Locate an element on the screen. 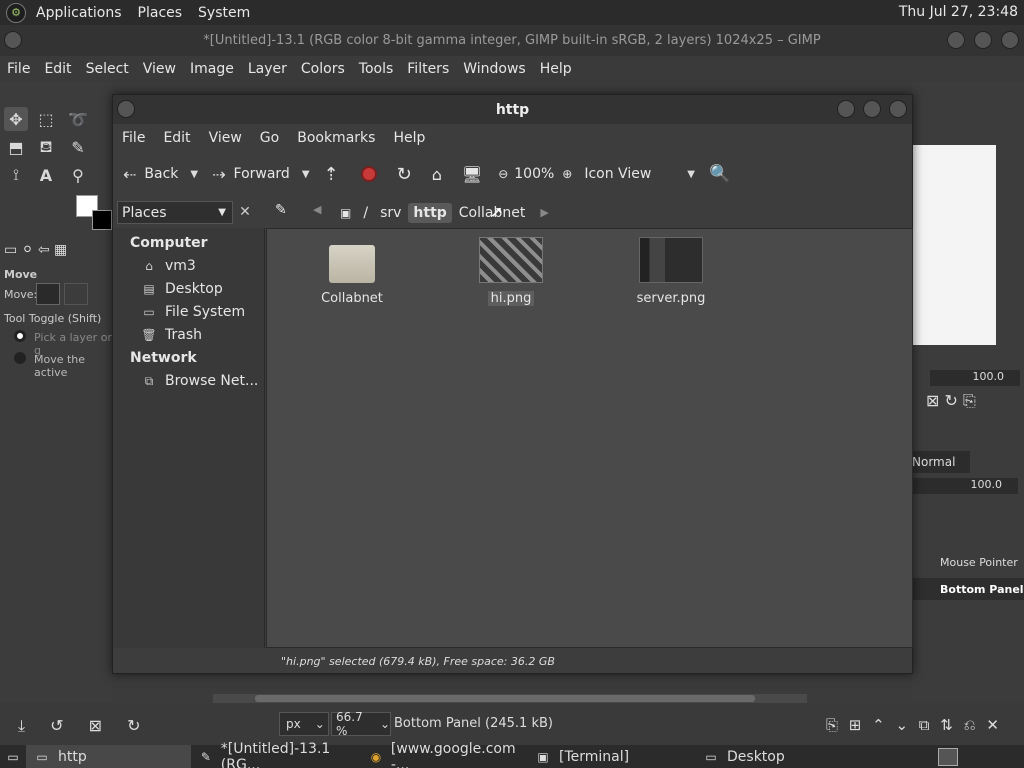  fm-menu-help: Help is located at coordinates (409, 138).